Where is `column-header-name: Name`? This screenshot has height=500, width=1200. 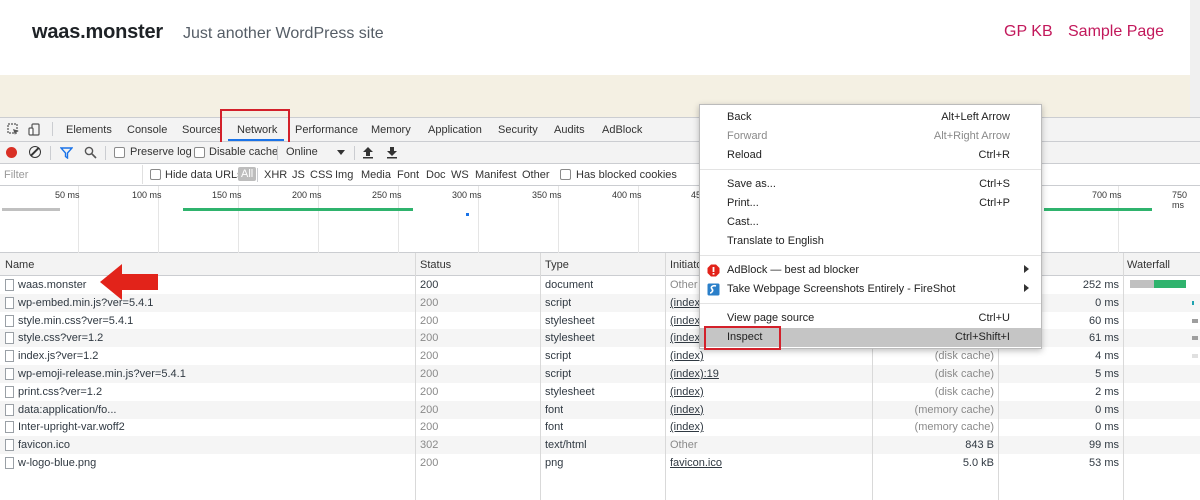
column-header-name: Name is located at coordinates (19, 265).